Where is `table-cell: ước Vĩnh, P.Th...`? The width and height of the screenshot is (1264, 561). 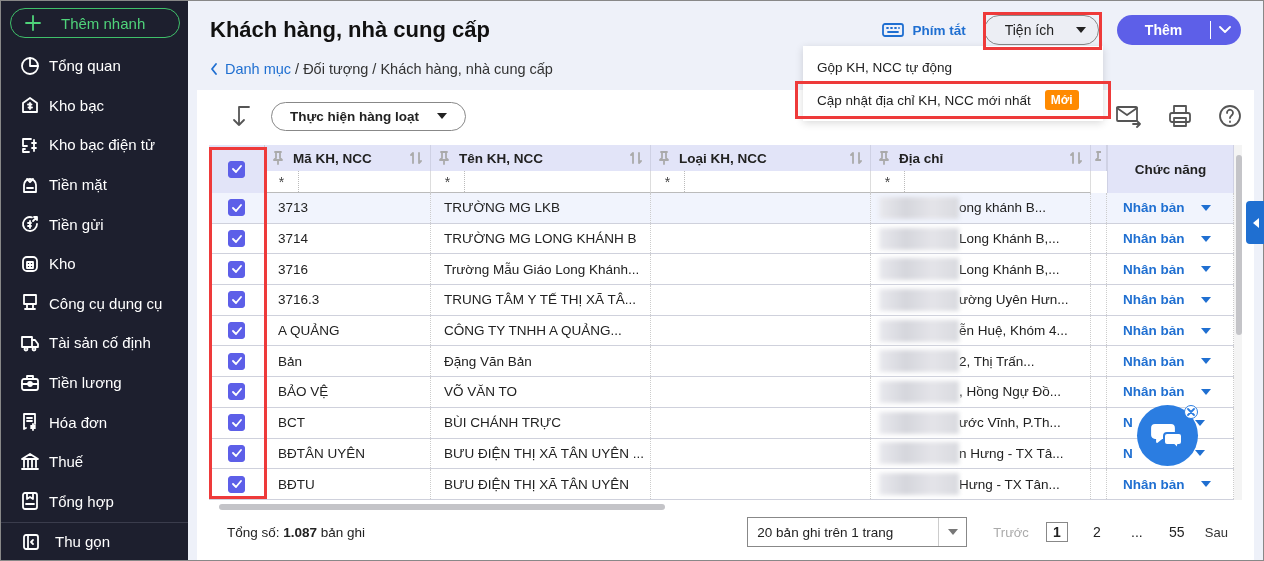 table-cell: ước Vĩnh, P.Th... is located at coordinates (1010, 423).